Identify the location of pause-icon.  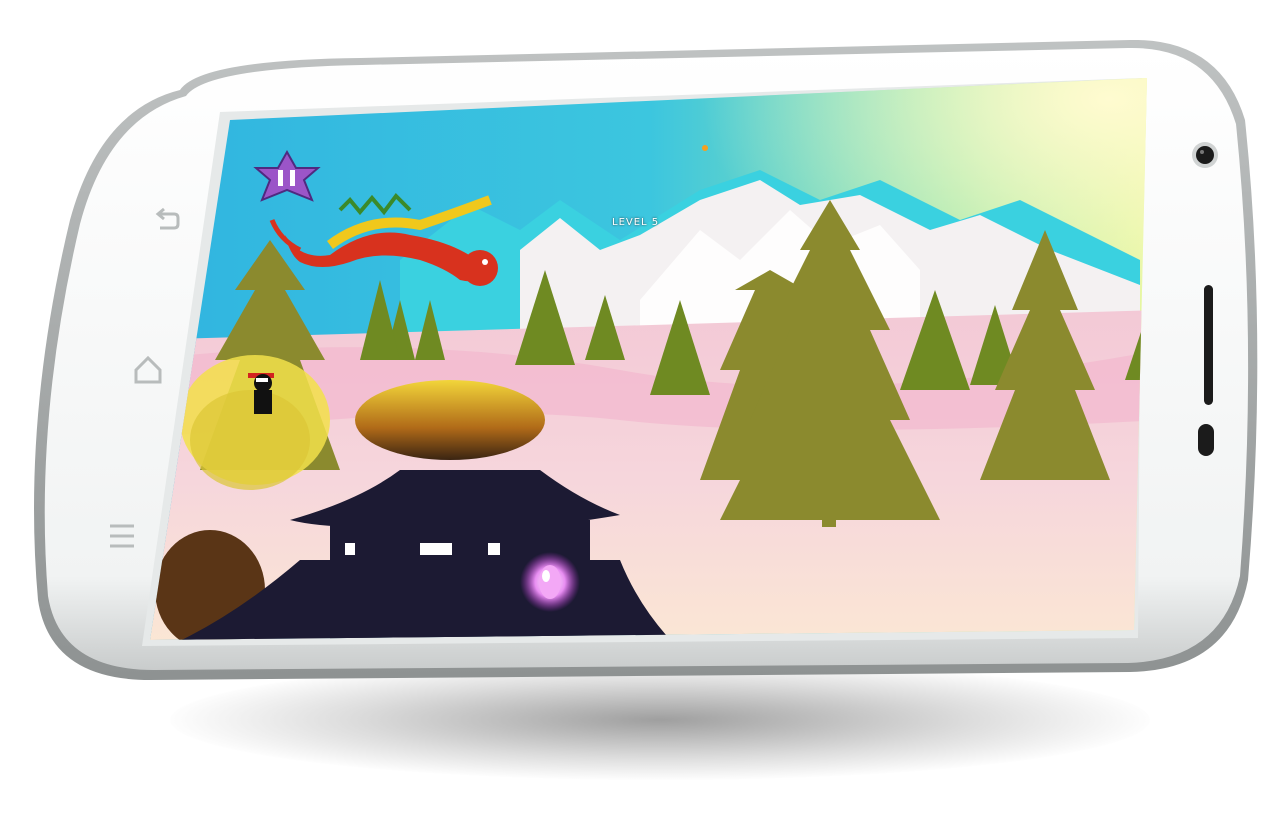
(280, 178).